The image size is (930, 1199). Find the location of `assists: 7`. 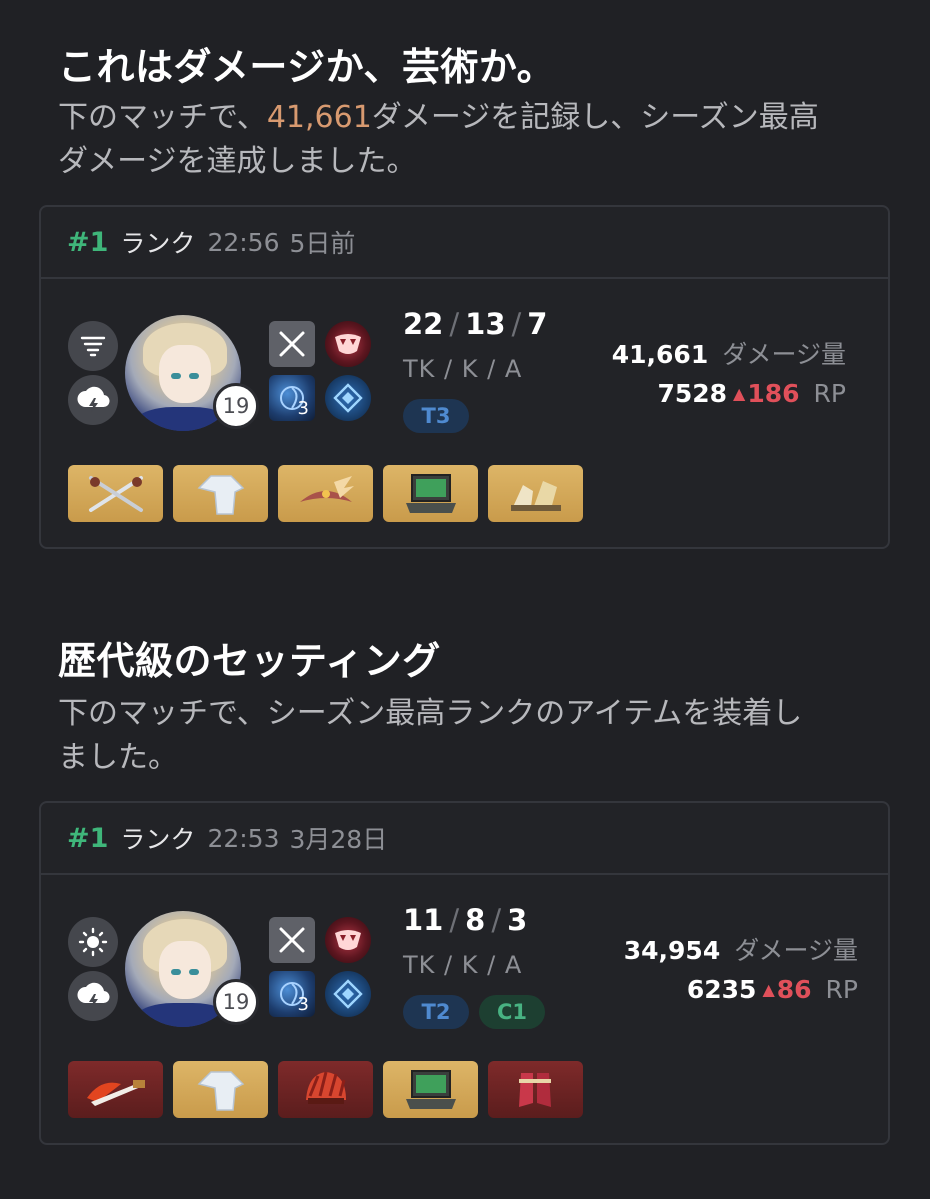

assists: 7 is located at coordinates (537, 324).